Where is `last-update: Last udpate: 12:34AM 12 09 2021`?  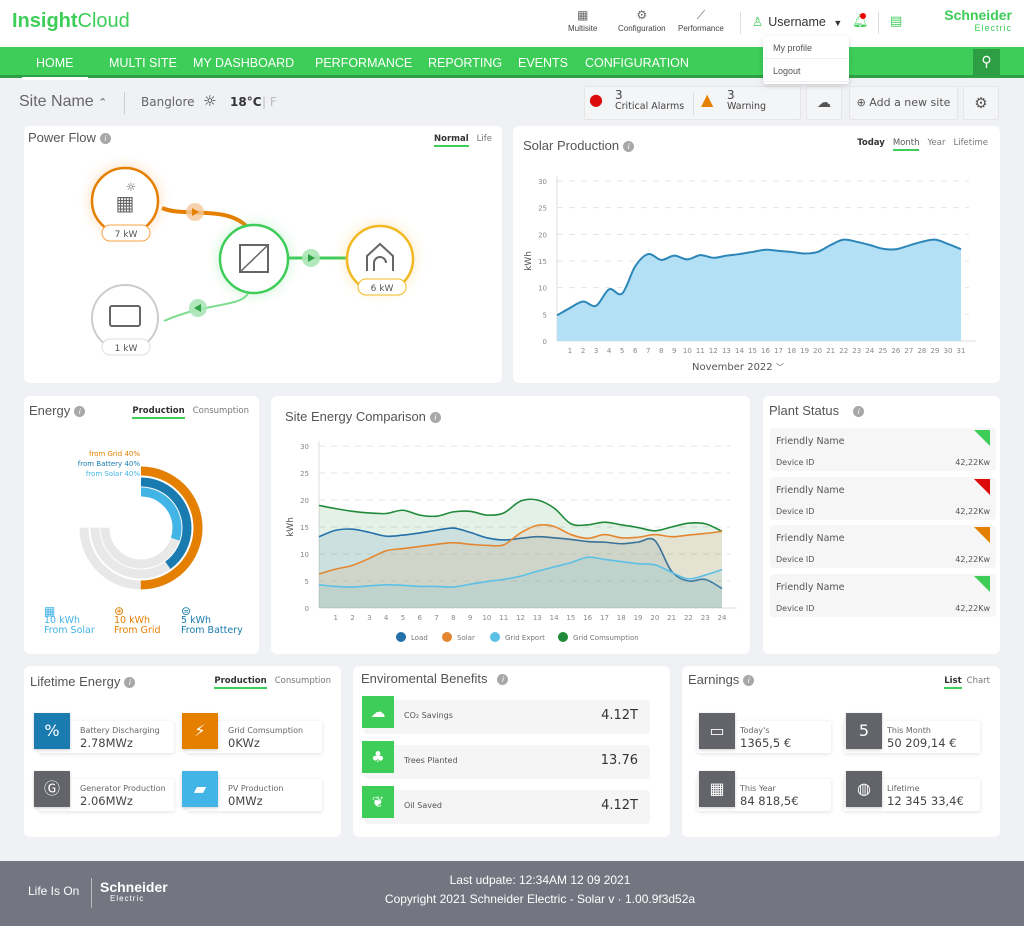 last-update: Last udpate: 12:34AM 12 09 2021 is located at coordinates (540, 880).